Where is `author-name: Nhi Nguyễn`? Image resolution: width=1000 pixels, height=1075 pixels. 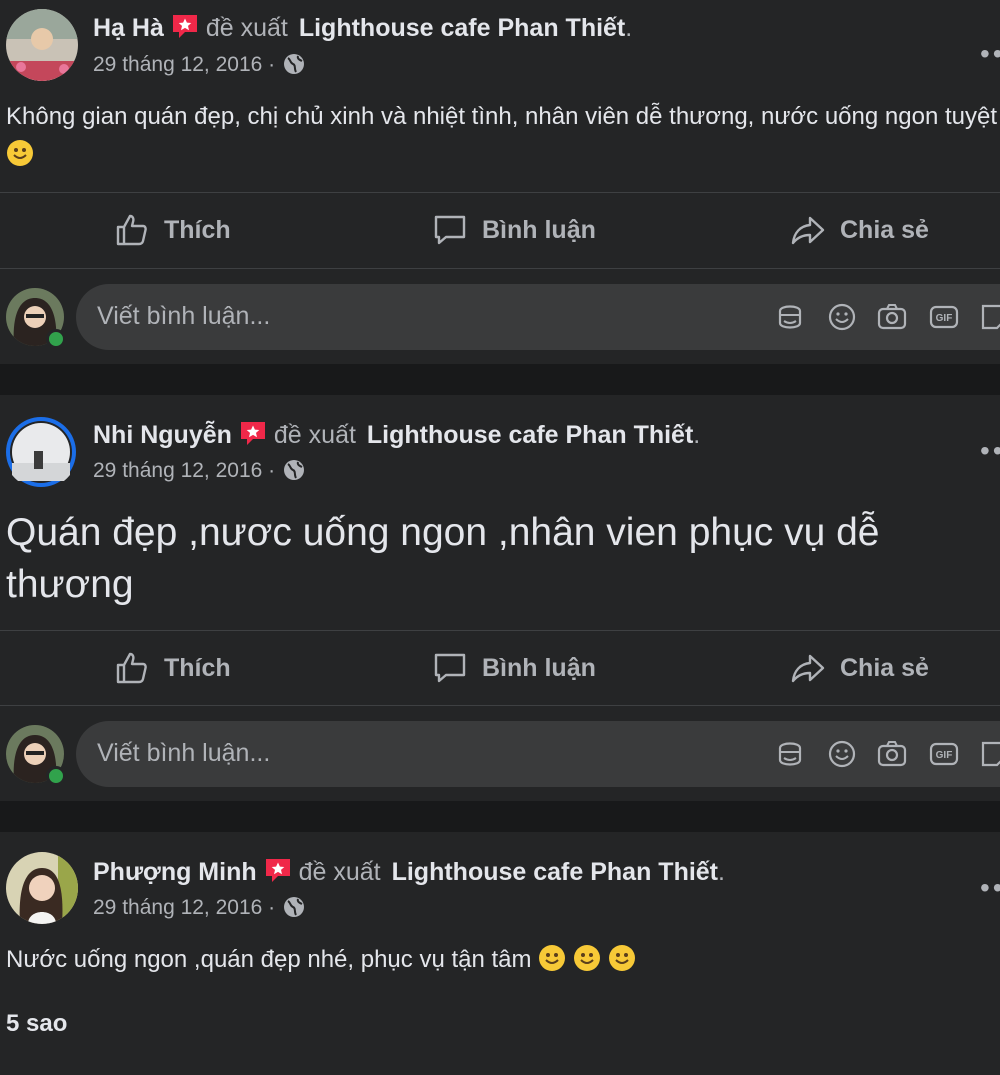 author-name: Nhi Nguyễn is located at coordinates (162, 435).